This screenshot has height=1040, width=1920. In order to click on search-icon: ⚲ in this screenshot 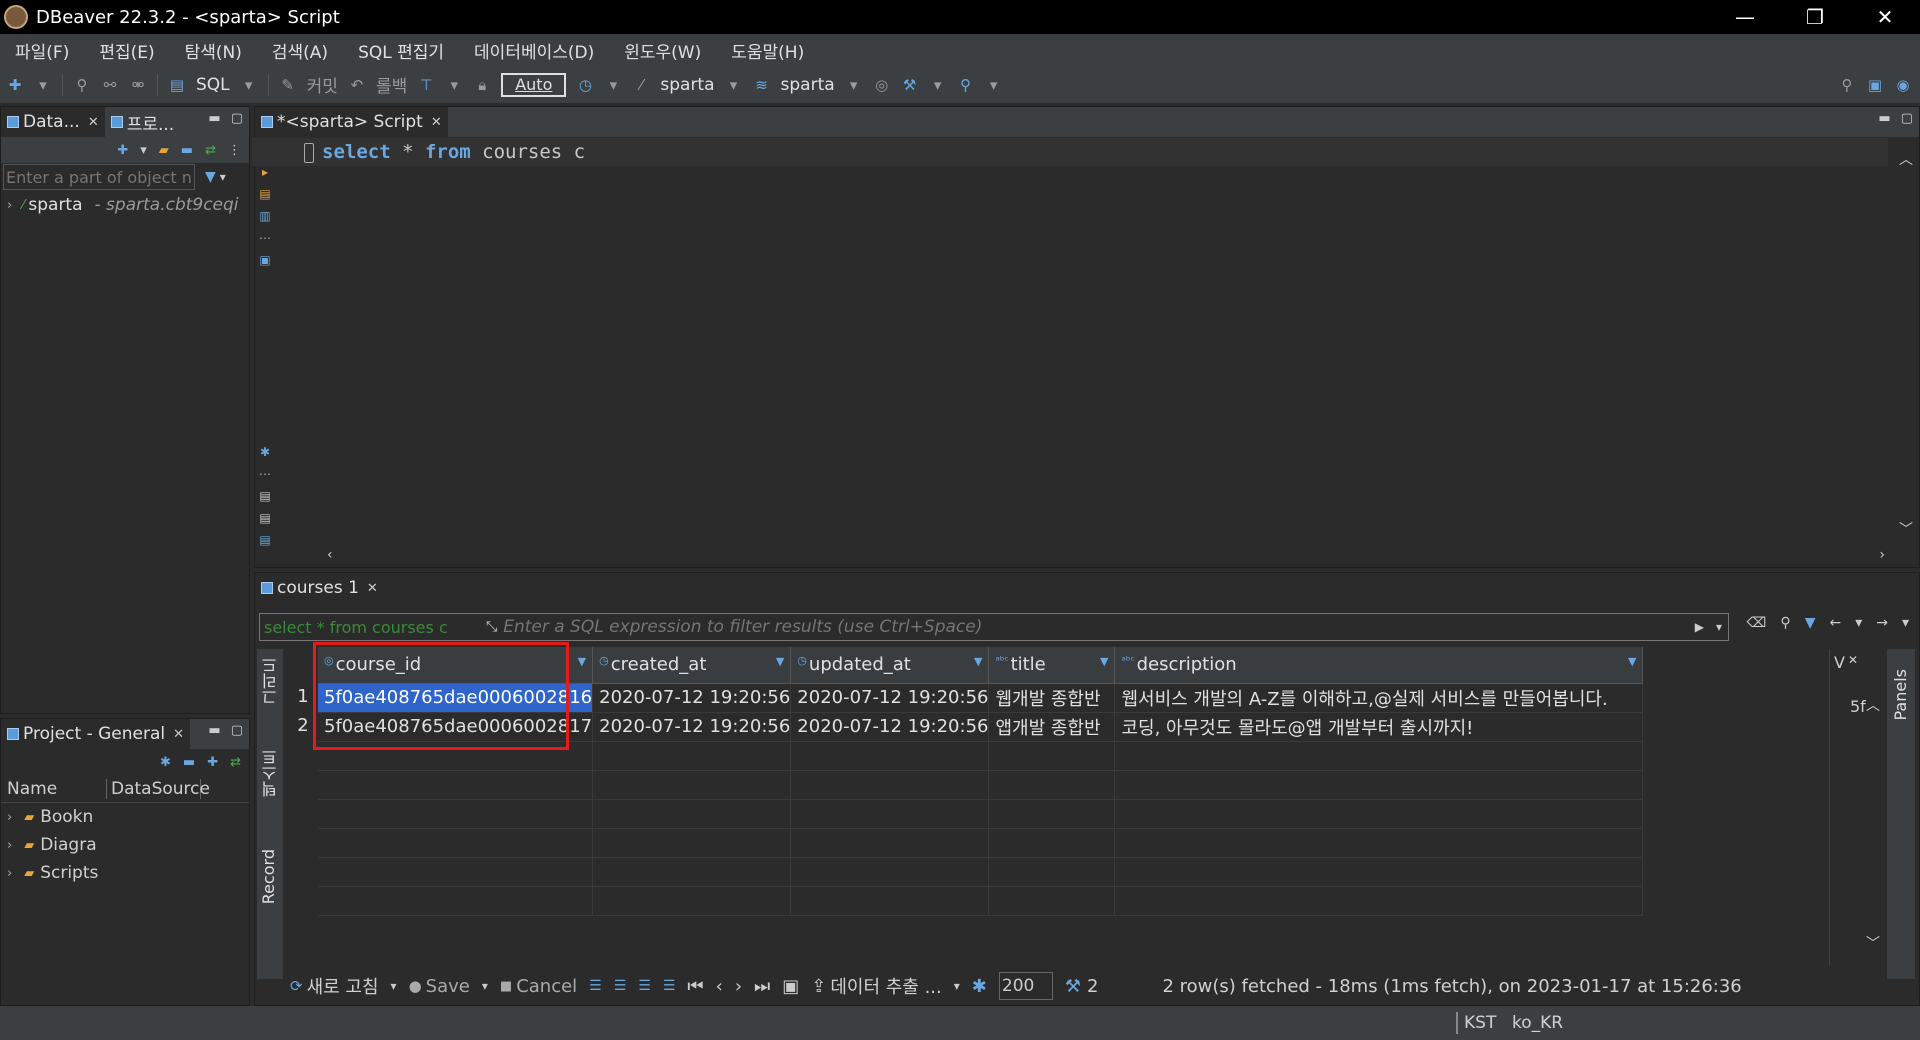, I will do `click(966, 85)`.